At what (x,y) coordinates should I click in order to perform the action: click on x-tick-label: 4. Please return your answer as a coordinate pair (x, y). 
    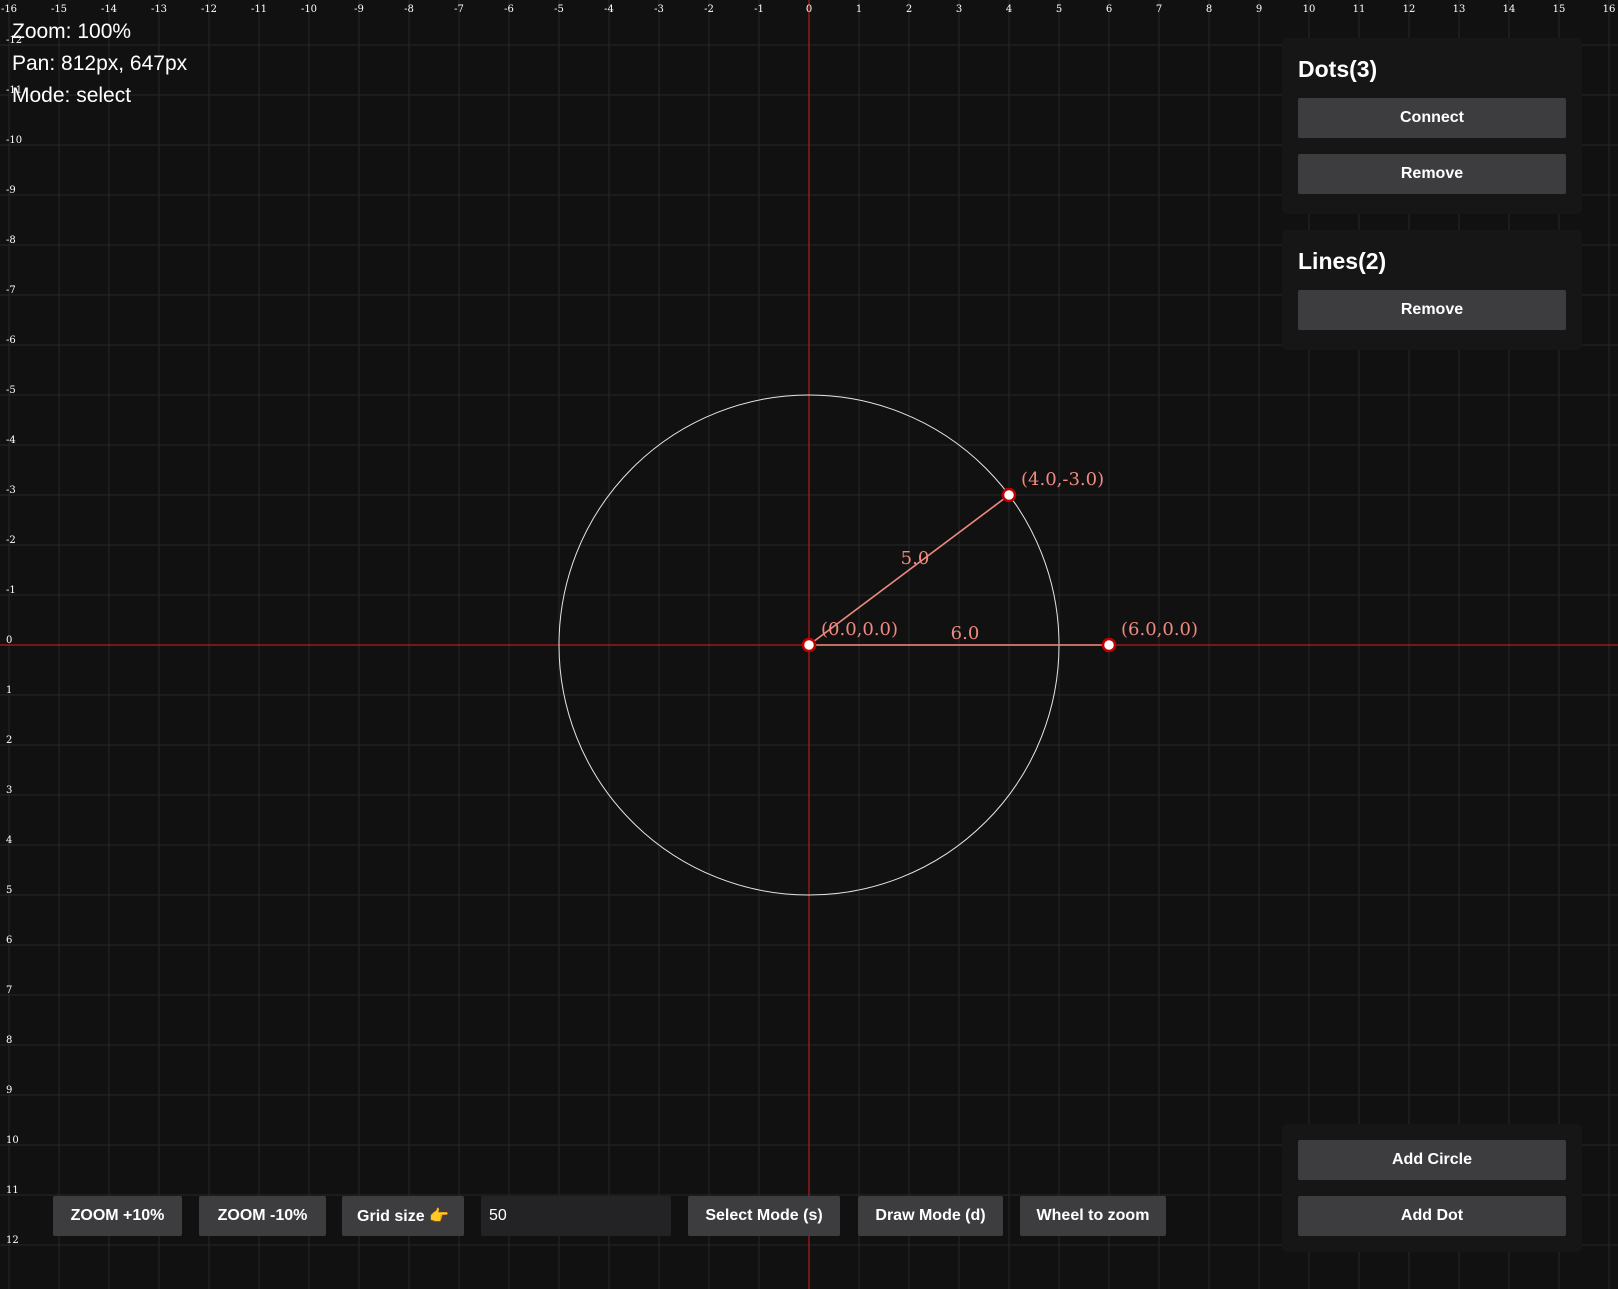
    Looking at the image, I should click on (1009, 9).